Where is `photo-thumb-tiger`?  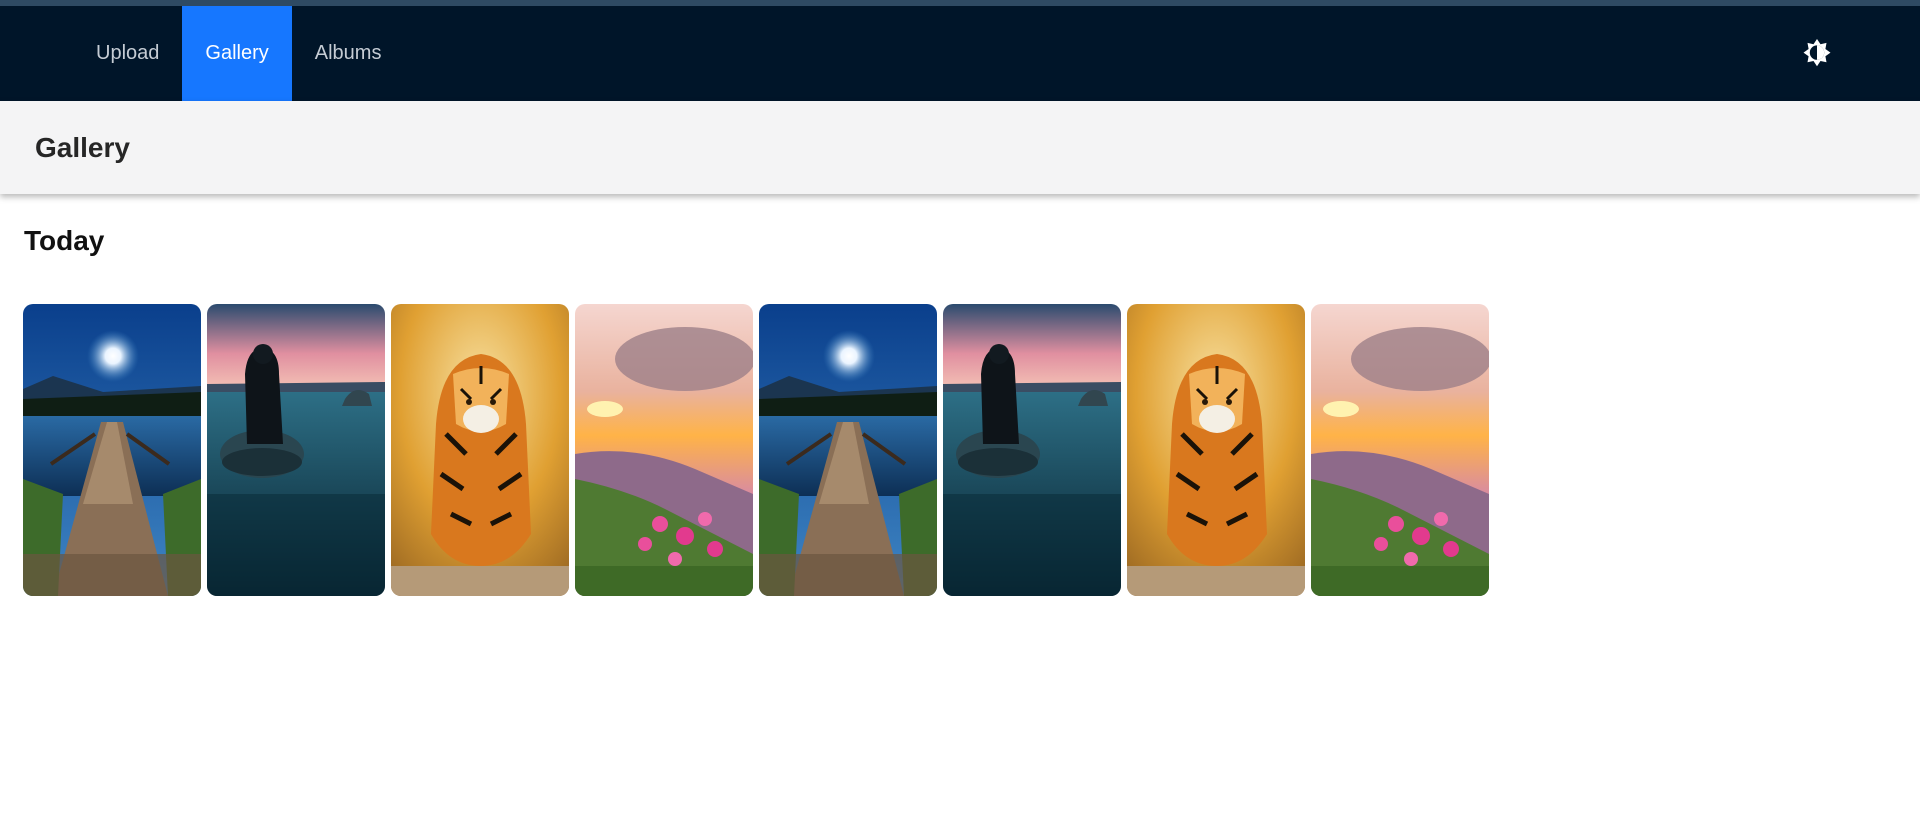 photo-thumb-tiger is located at coordinates (480, 450).